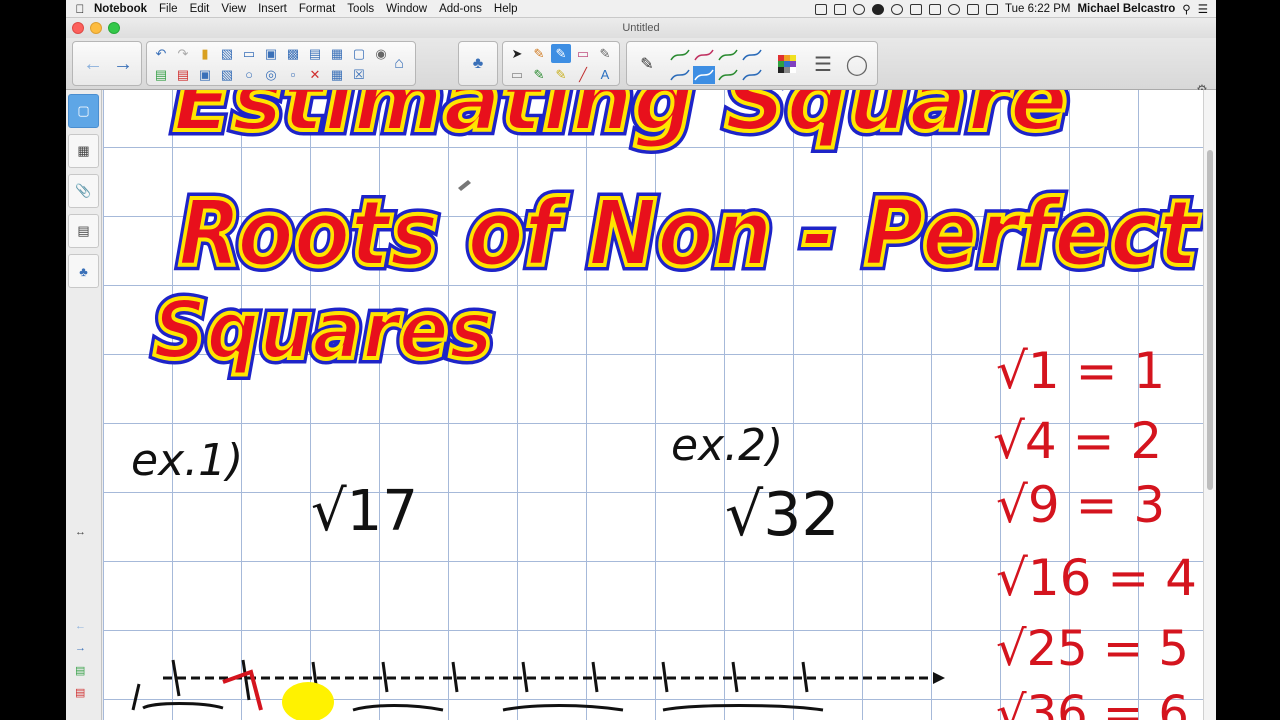  What do you see at coordinates (583, 74) in the screenshot?
I see `line-icon: ╱` at bounding box center [583, 74].